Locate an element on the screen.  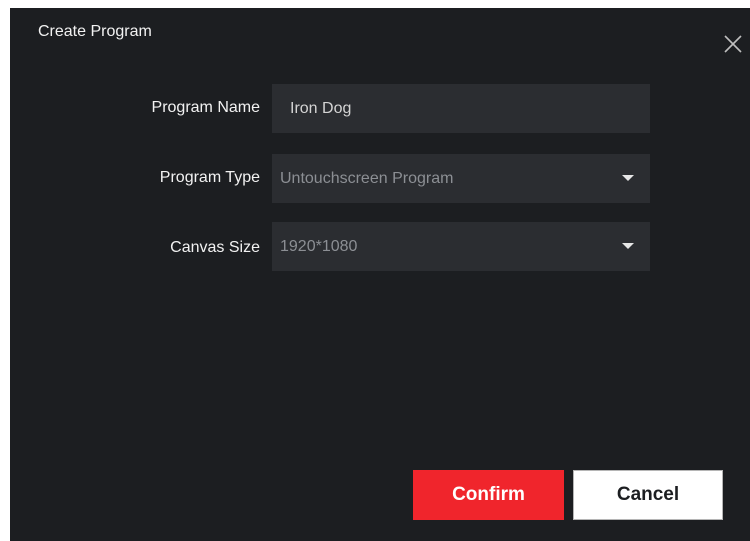
program-type-value: Untouchscreen Program is located at coordinates (367, 178).